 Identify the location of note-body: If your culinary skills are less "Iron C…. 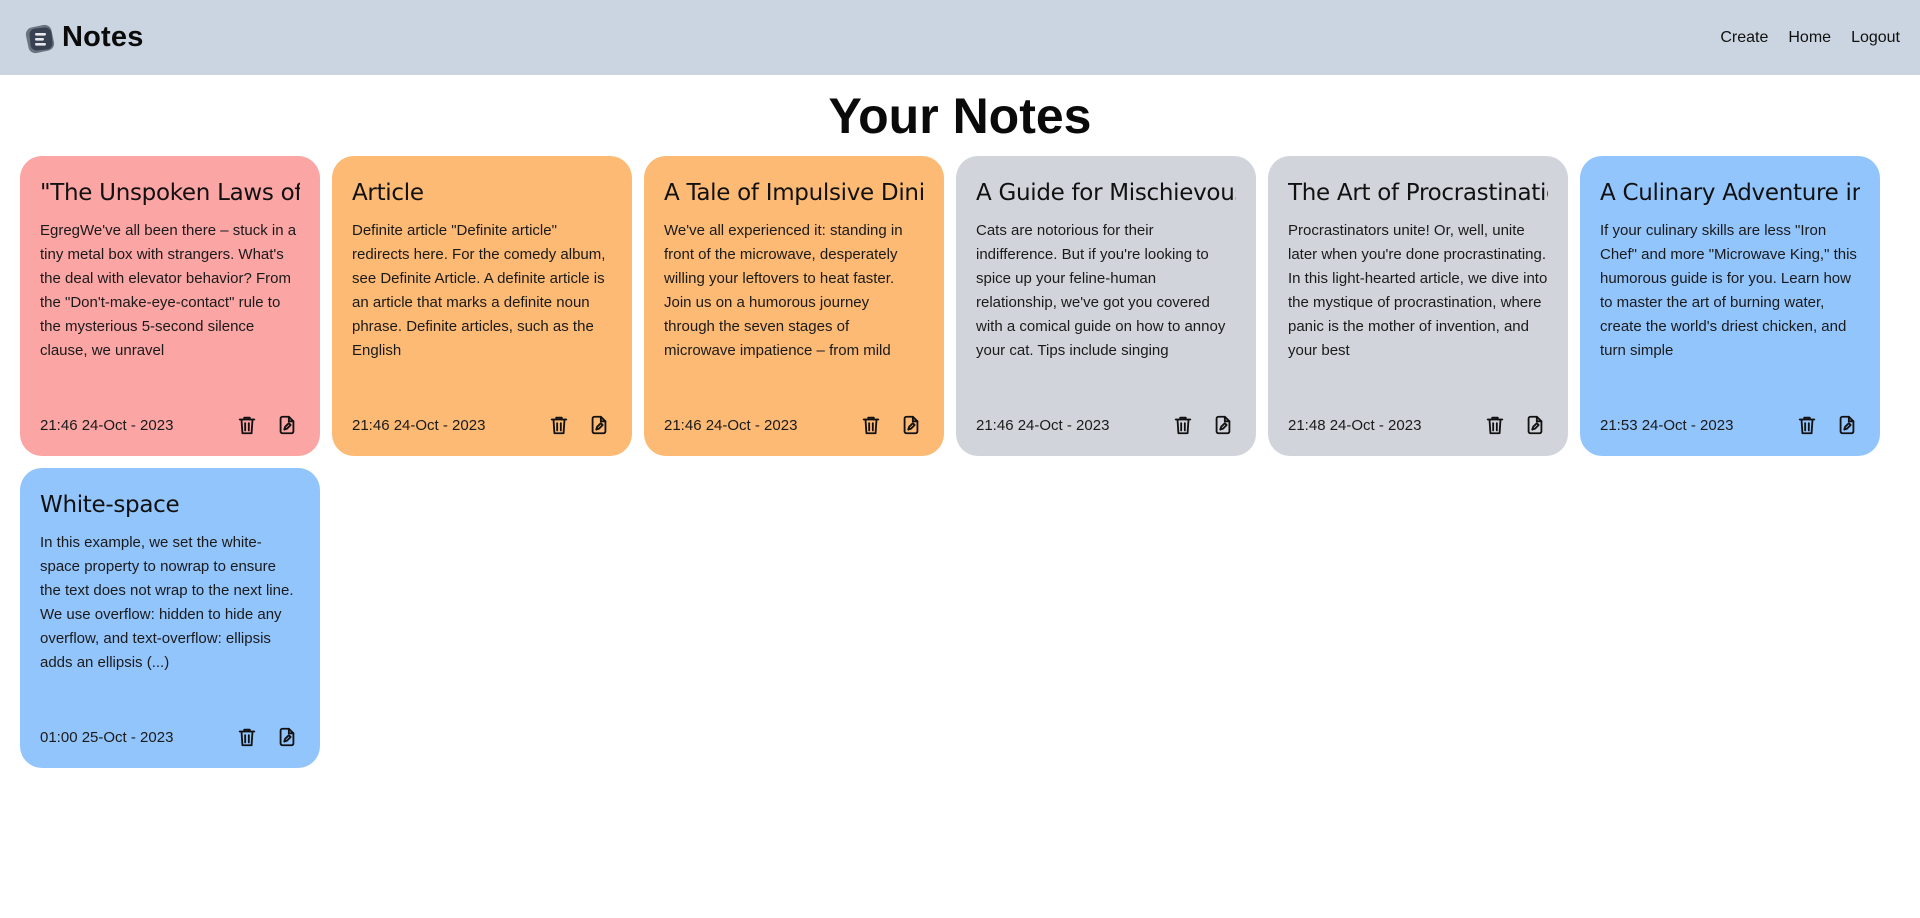
(1728, 290).